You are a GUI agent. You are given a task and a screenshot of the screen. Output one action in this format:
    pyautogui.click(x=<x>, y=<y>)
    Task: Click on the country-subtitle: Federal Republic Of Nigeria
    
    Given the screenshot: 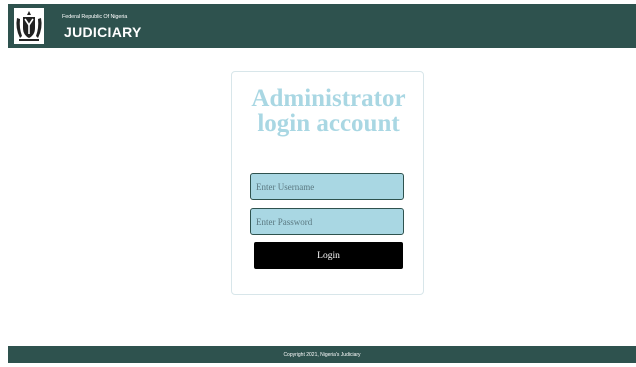 What is the action you would take?
    pyautogui.click(x=95, y=17)
    